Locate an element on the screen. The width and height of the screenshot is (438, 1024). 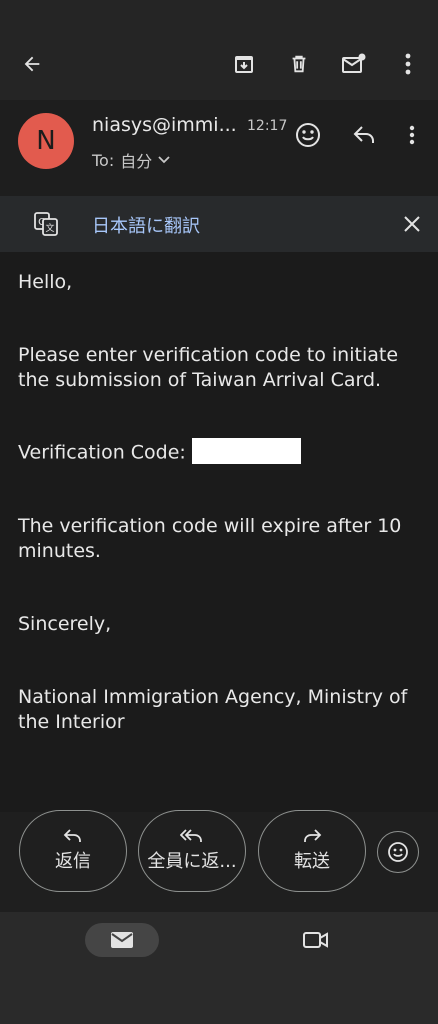
forward-button: 転送 is located at coordinates (312, 851).